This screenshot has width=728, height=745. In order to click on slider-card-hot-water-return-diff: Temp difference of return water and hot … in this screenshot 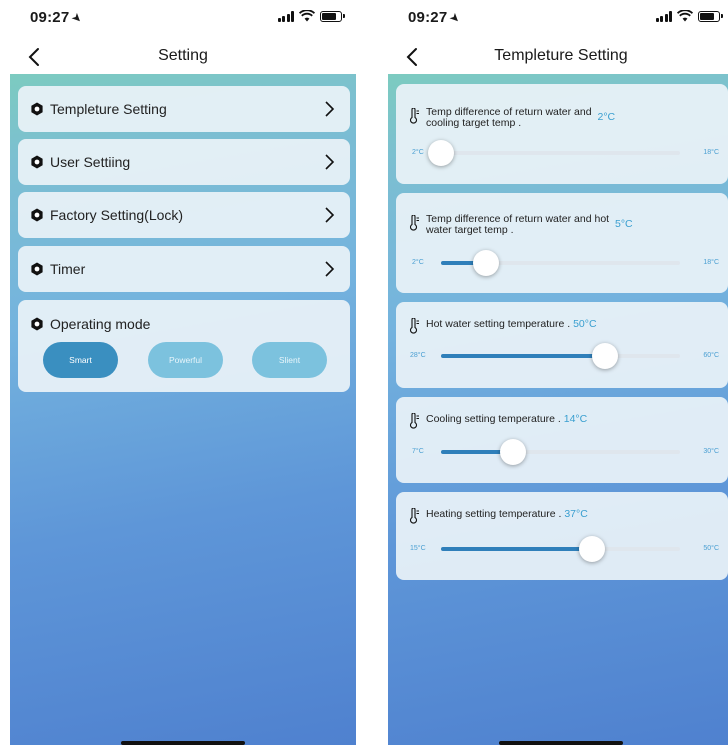, I will do `click(562, 243)`.